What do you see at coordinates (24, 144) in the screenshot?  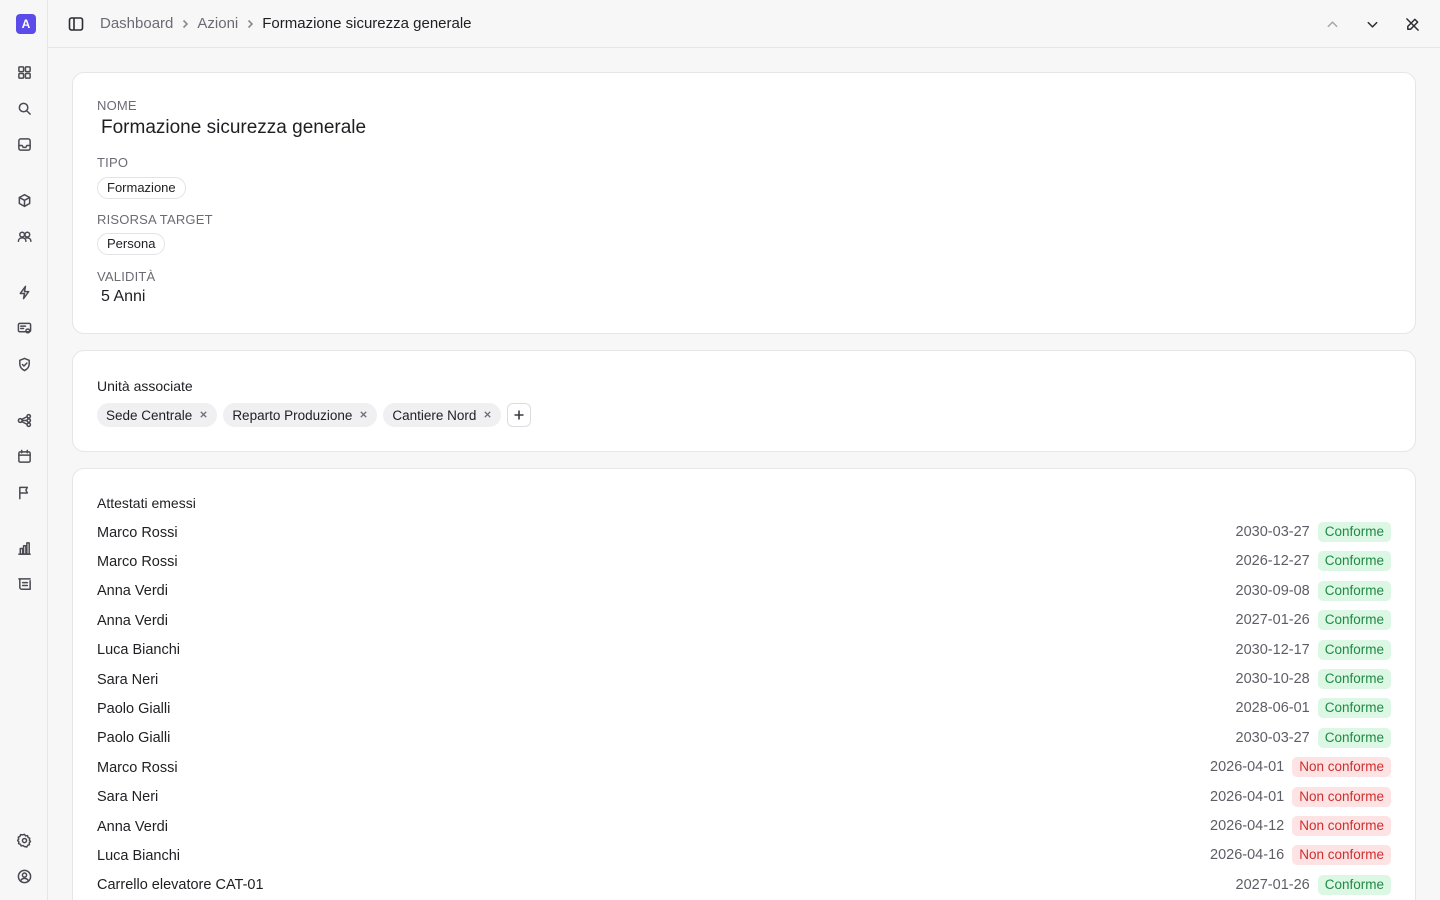 I see `inbox-icon` at bounding box center [24, 144].